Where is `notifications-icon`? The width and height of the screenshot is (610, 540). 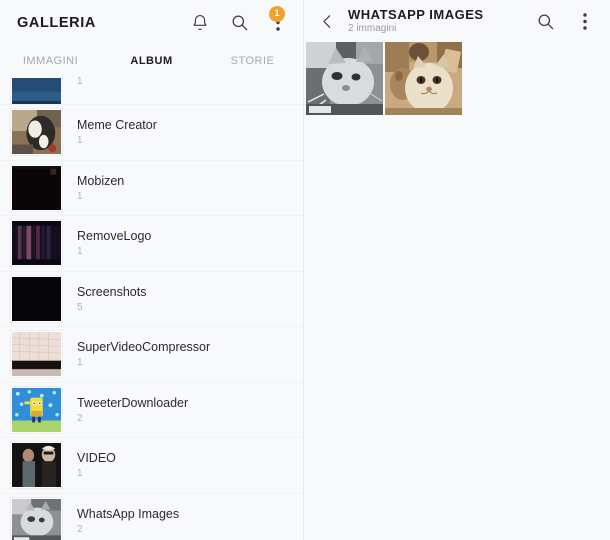
notifications-icon is located at coordinates (200, 23).